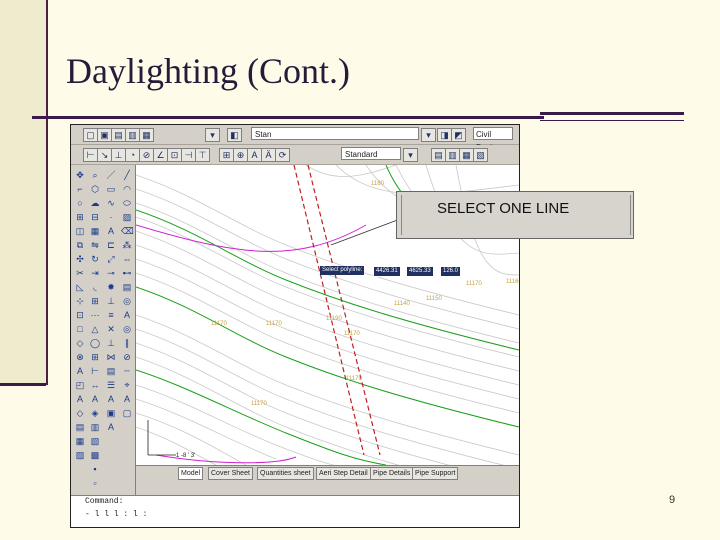 This screenshot has height=540, width=720. I want to click on style-dropdown-icon: ▾, so click(410, 155).